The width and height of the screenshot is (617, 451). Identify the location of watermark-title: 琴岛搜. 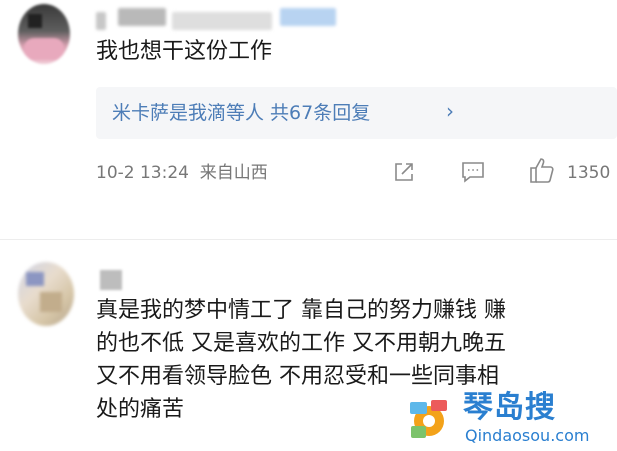
(509, 407).